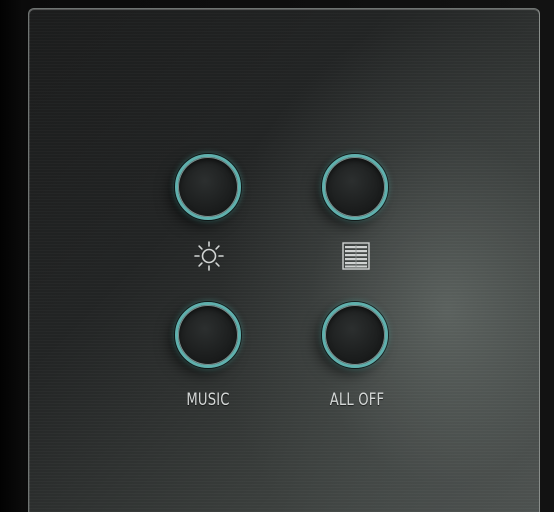 This screenshot has width=554, height=512. Describe the element at coordinates (355, 187) in the screenshot. I see `blinds-button` at that location.